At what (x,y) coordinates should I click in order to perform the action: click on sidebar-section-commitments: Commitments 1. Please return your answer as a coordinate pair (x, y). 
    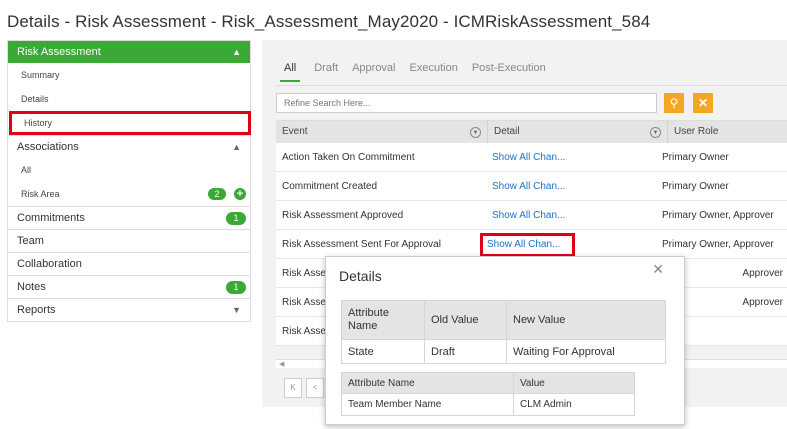
    Looking at the image, I should click on (129, 217).